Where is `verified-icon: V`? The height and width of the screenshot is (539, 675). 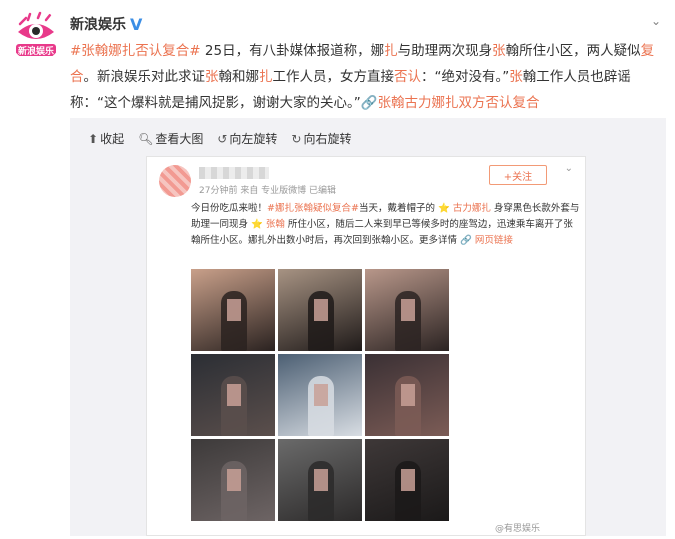 verified-icon: V is located at coordinates (136, 24).